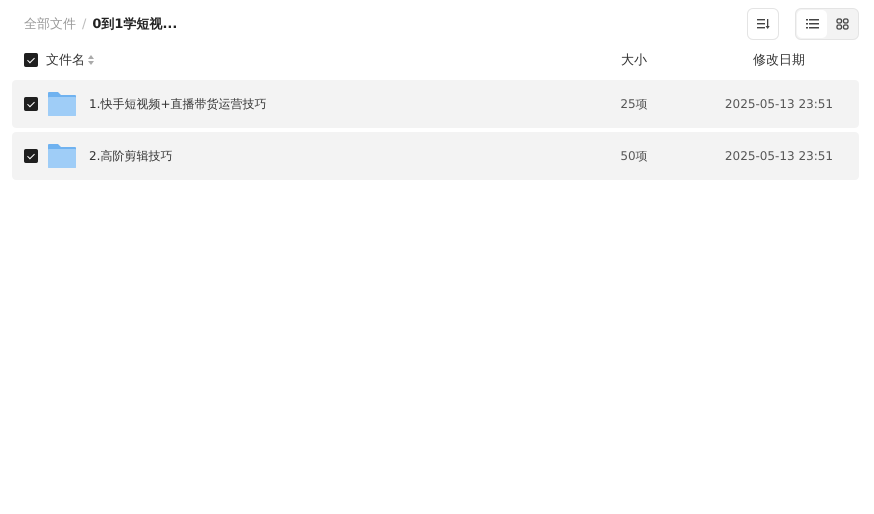 This screenshot has height=514, width=874. Describe the element at coordinates (65, 60) in the screenshot. I see `column-header: 文件名` at that location.